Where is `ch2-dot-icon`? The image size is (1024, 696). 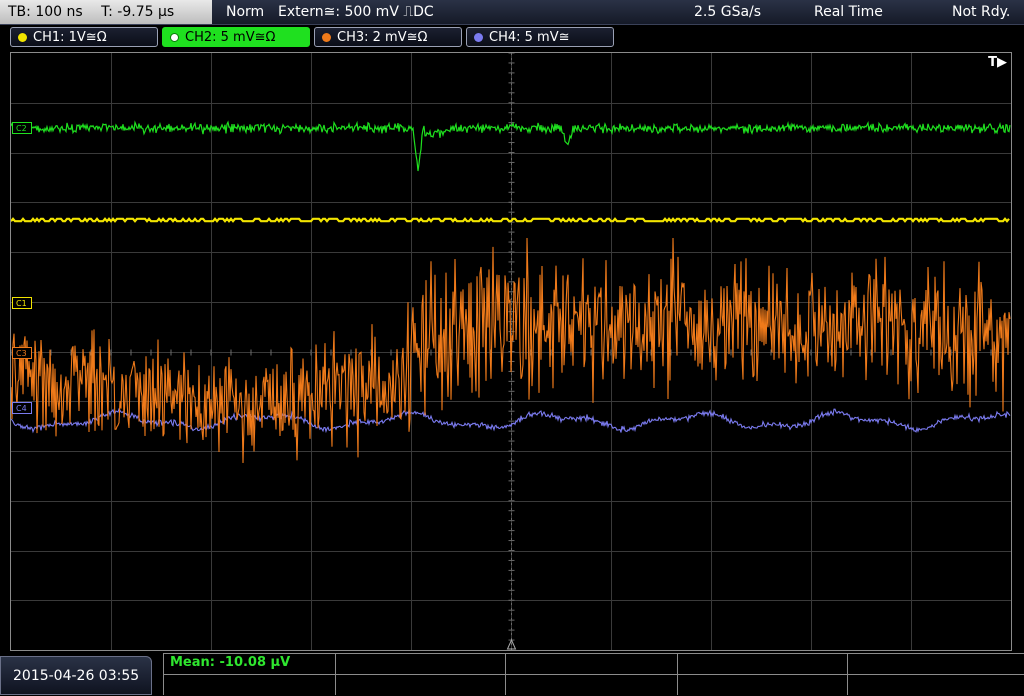
ch2-dot-icon is located at coordinates (174, 37).